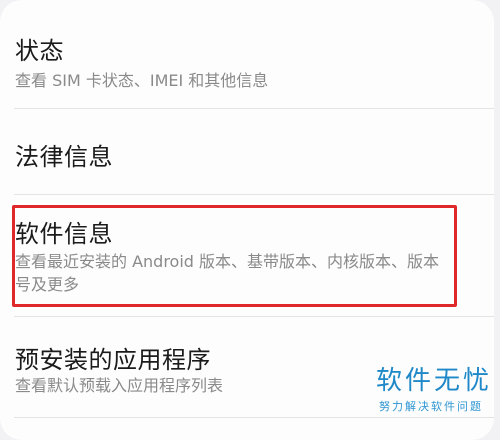 The width and height of the screenshot is (500, 440). What do you see at coordinates (142, 80) in the screenshot?
I see `status-subtitle: 查看 SIM 卡状态、IMEI 和其他信息` at bounding box center [142, 80].